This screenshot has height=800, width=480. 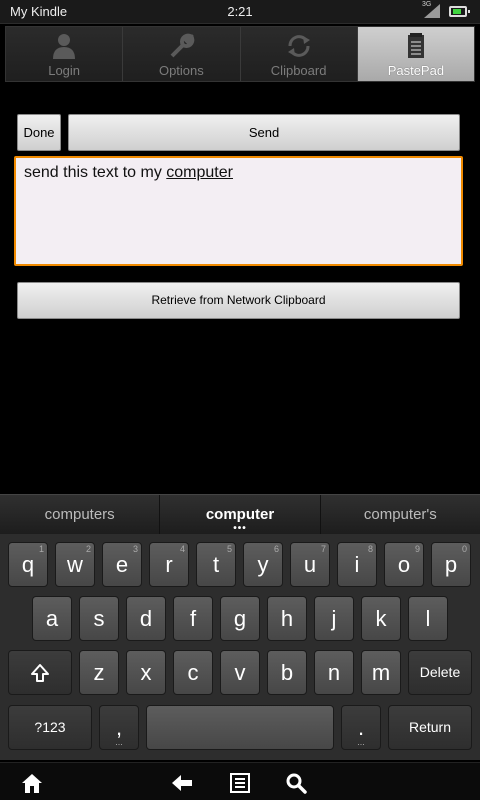 I want to click on wrench-icon, so click(x=182, y=45).